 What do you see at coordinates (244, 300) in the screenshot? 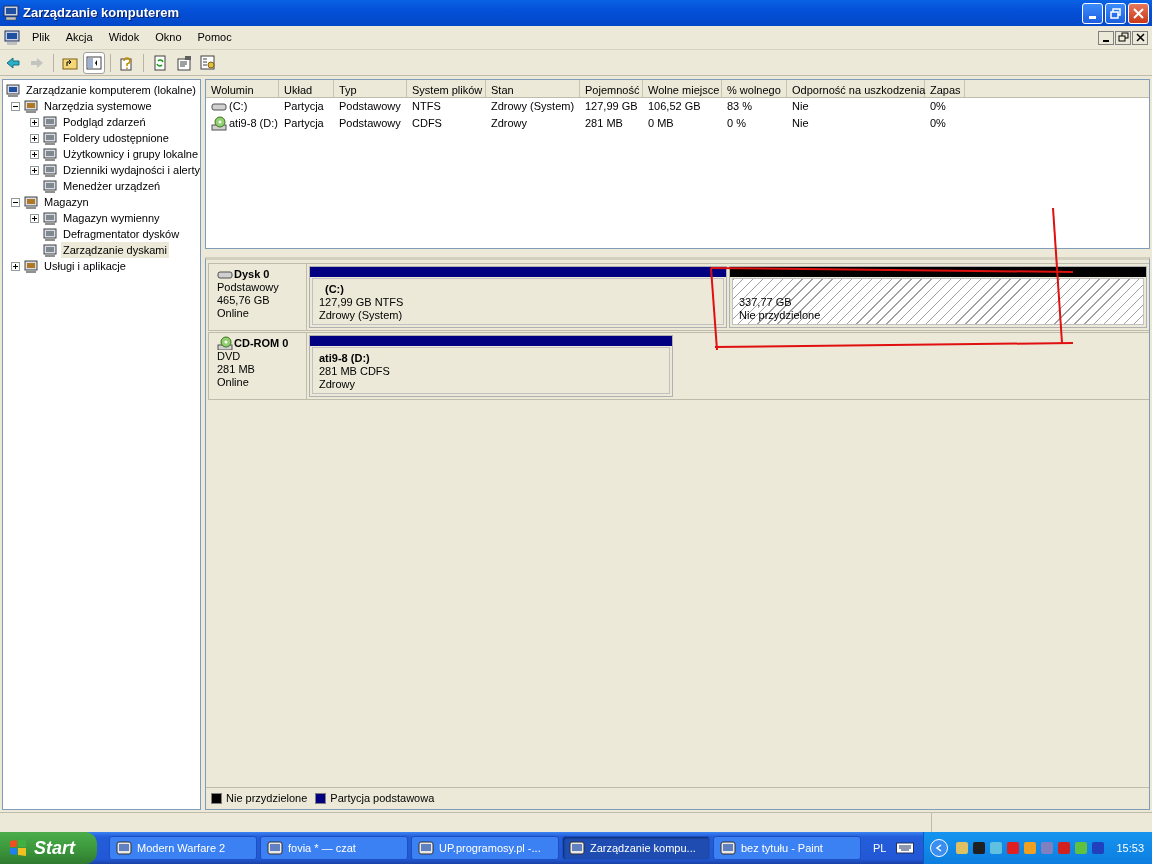
I see `disk-size: 465,76 GB` at bounding box center [244, 300].